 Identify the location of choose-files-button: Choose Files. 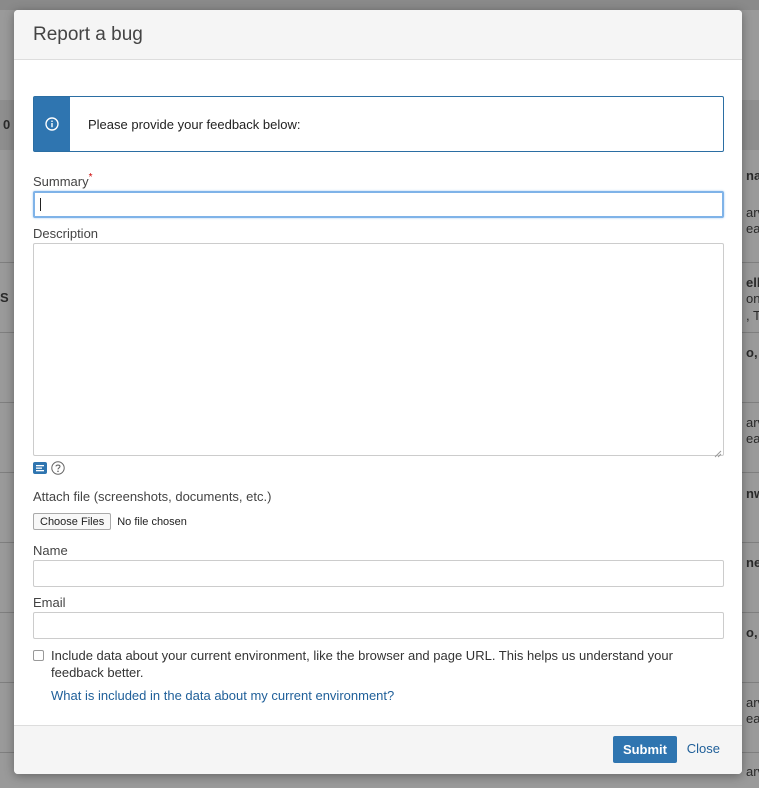
(72, 521).